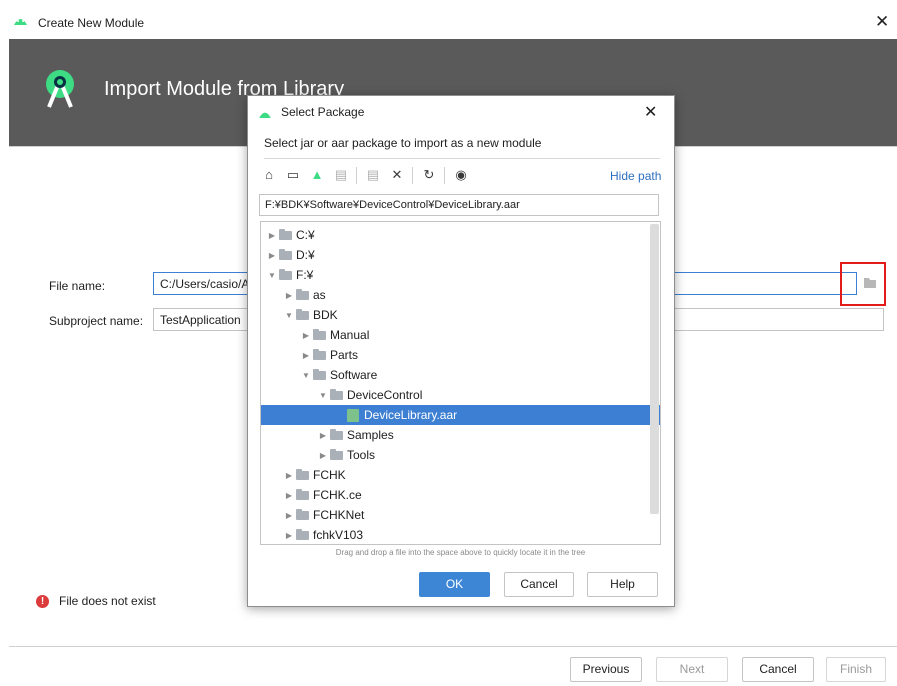  What do you see at coordinates (329, 475) in the screenshot?
I see `tree-item-label: FCHK` at bounding box center [329, 475].